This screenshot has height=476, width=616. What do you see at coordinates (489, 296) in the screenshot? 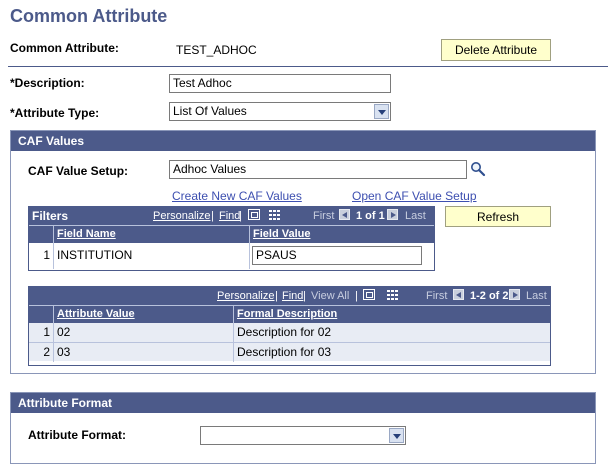
I see `values-range: 1-2 of 2` at bounding box center [489, 296].